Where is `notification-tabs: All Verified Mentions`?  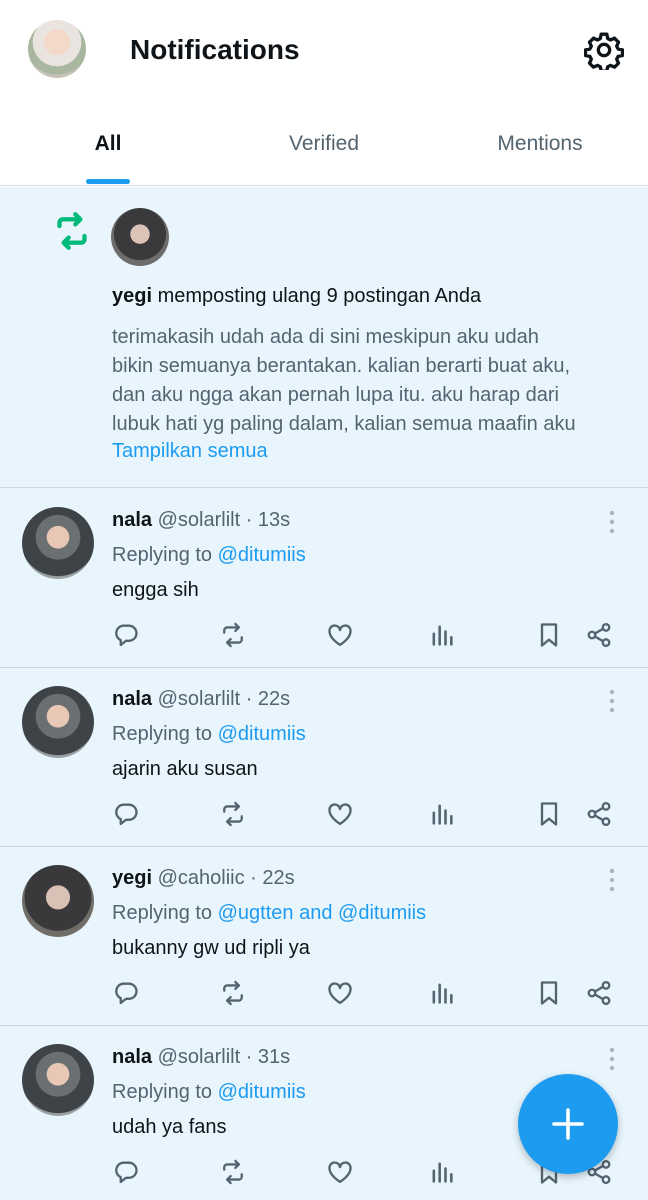
notification-tabs: All Verified Mentions is located at coordinates (324, 143).